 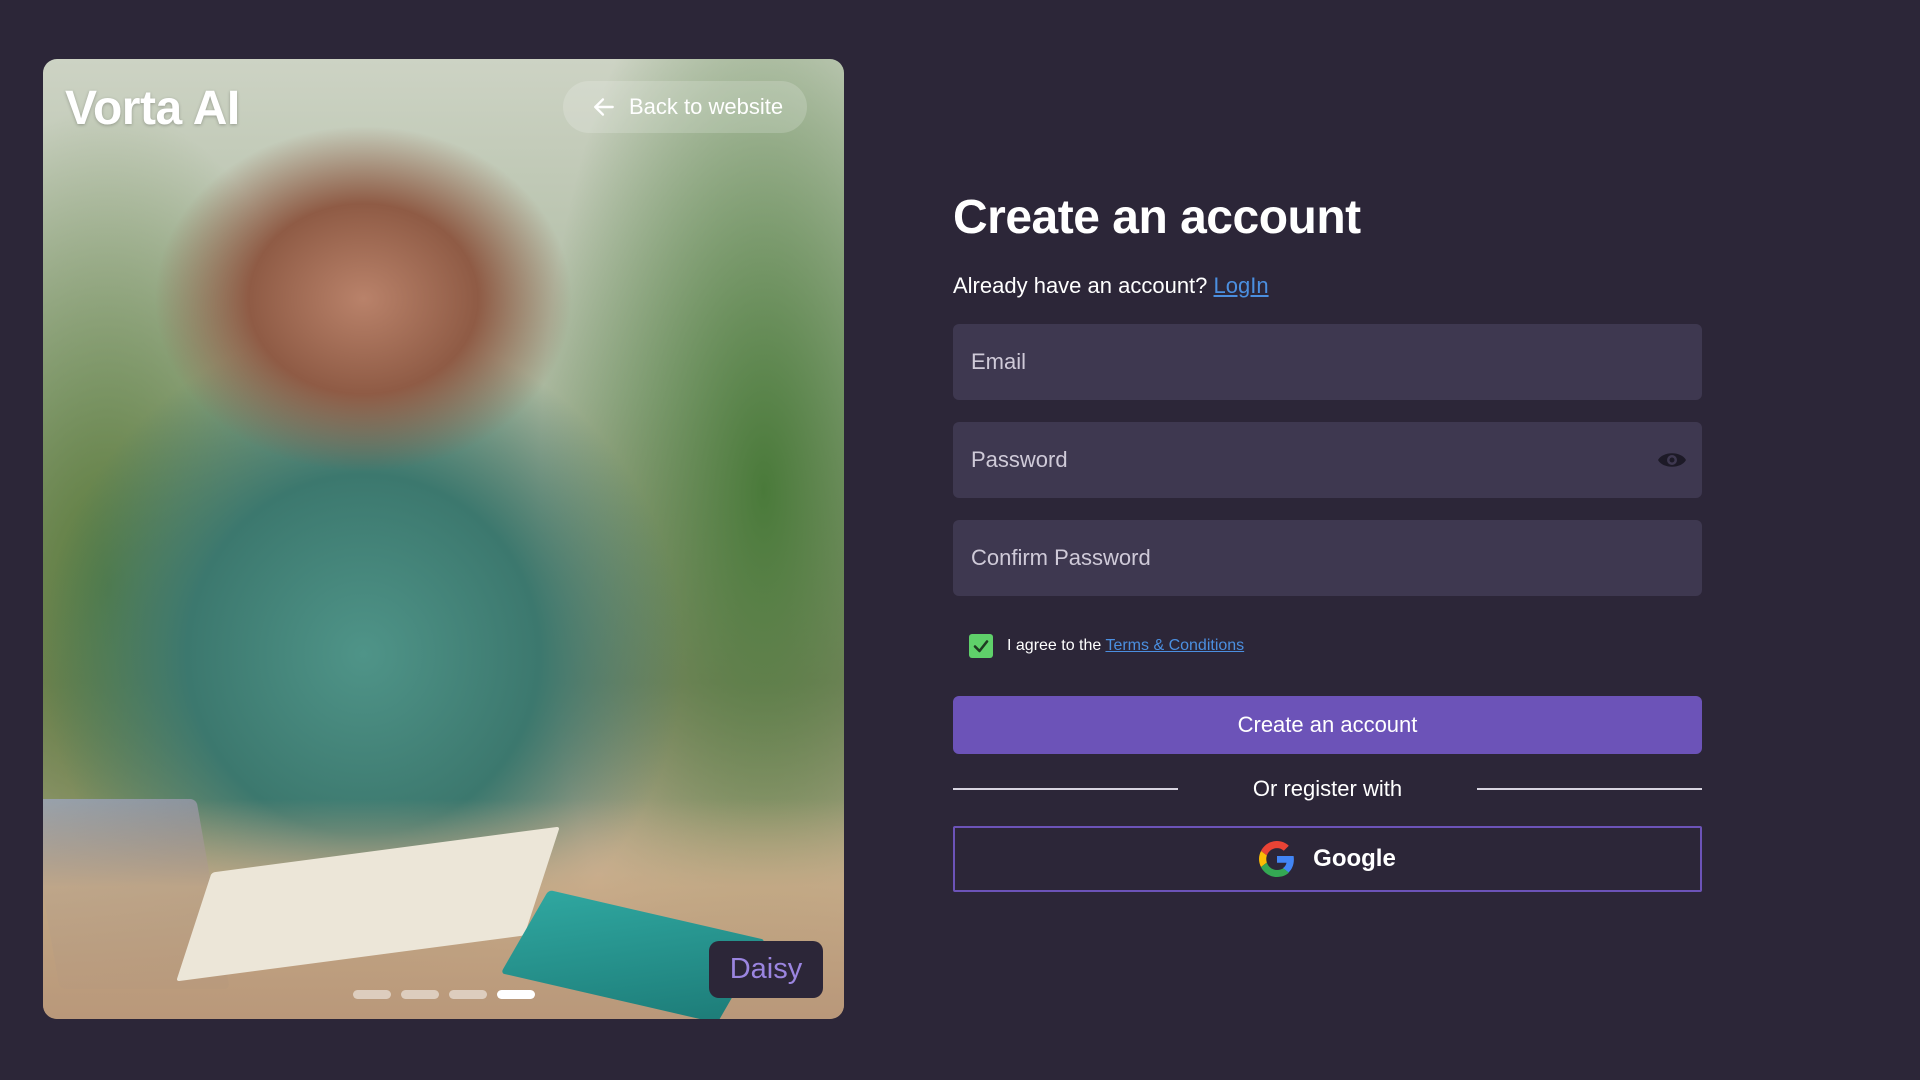 What do you see at coordinates (766, 969) in the screenshot?
I see `character-name-badge: Daisy` at bounding box center [766, 969].